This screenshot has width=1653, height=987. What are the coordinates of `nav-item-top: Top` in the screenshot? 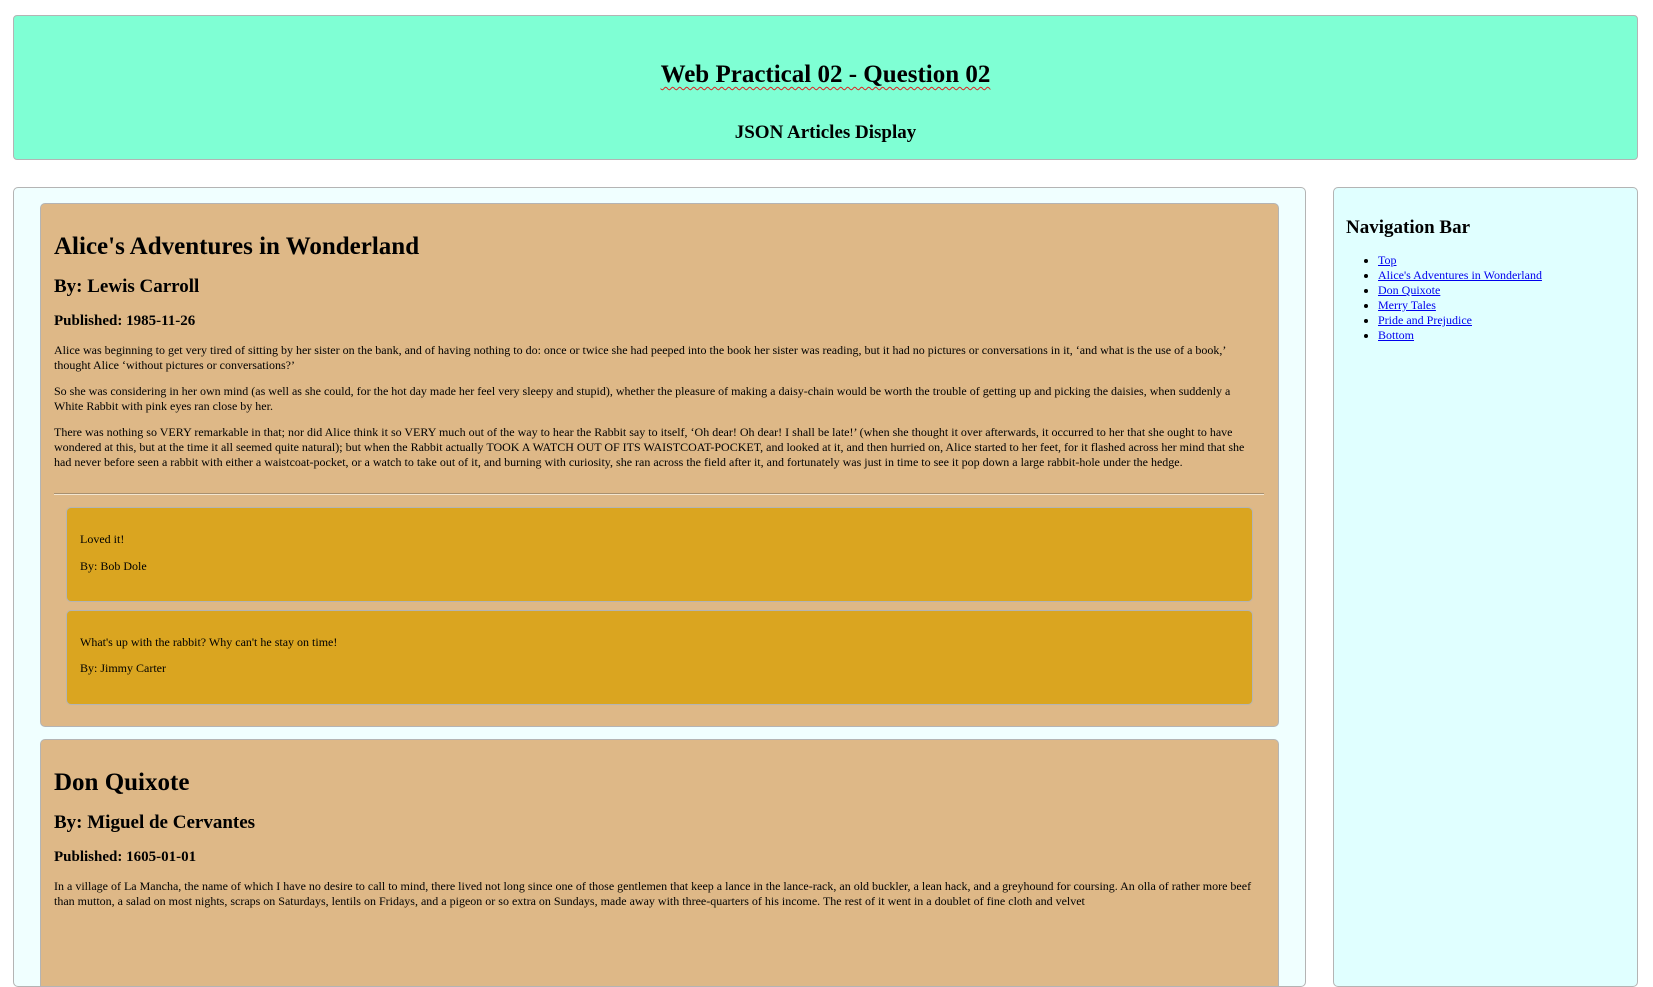 It's located at (1460, 260).